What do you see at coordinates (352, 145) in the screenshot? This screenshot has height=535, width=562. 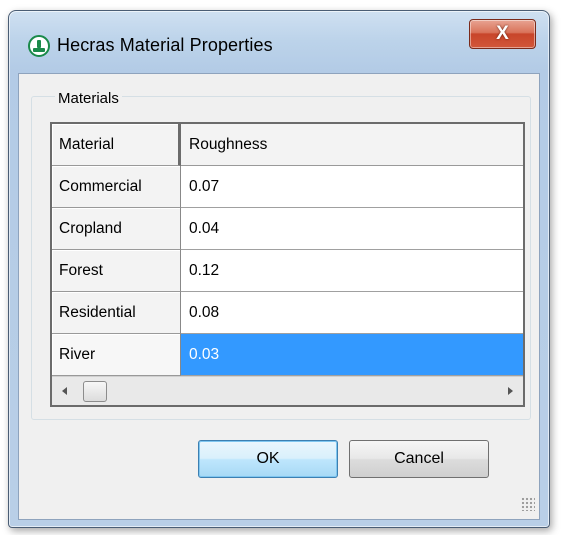 I see `column-header-roughness: Roughness` at bounding box center [352, 145].